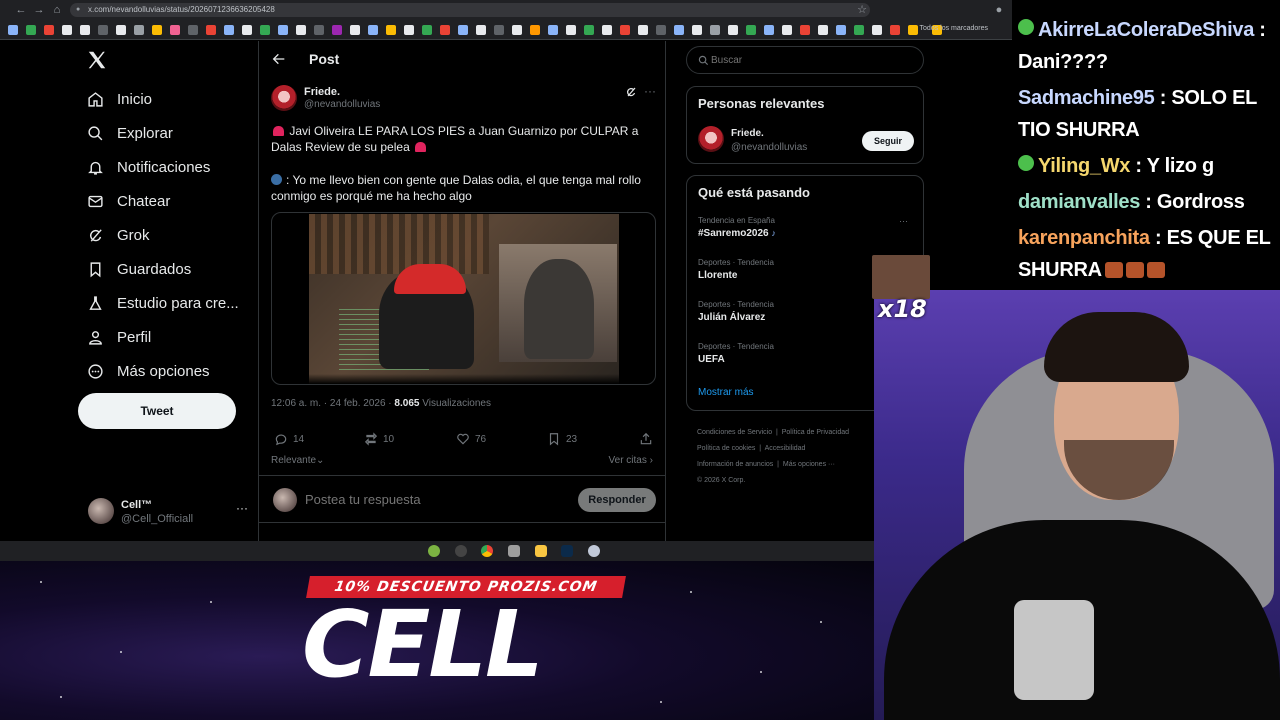 Image resolution: width=1280 pixels, height=720 pixels. Describe the element at coordinates (734, 432) in the screenshot. I see `footer-link: Condiciones de Servicio` at that location.